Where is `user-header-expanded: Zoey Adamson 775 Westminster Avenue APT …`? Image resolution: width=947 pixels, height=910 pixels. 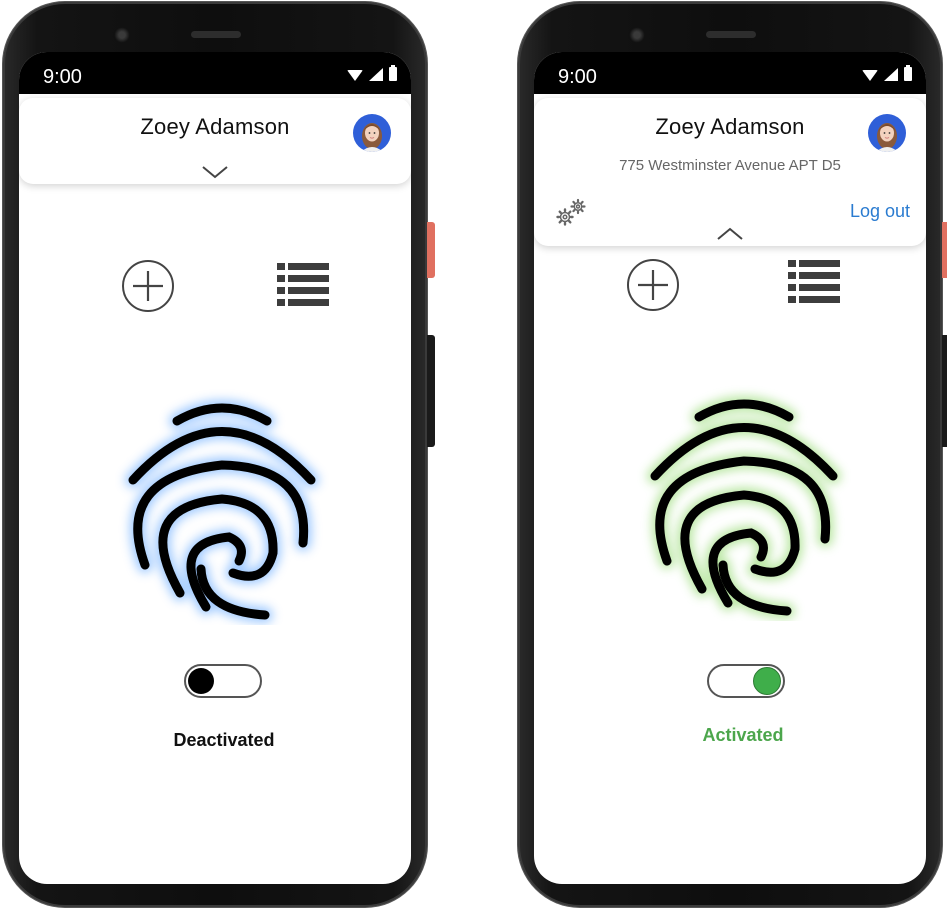 user-header-expanded: Zoey Adamson 775 Westminster Avenue APT … is located at coordinates (730, 172).